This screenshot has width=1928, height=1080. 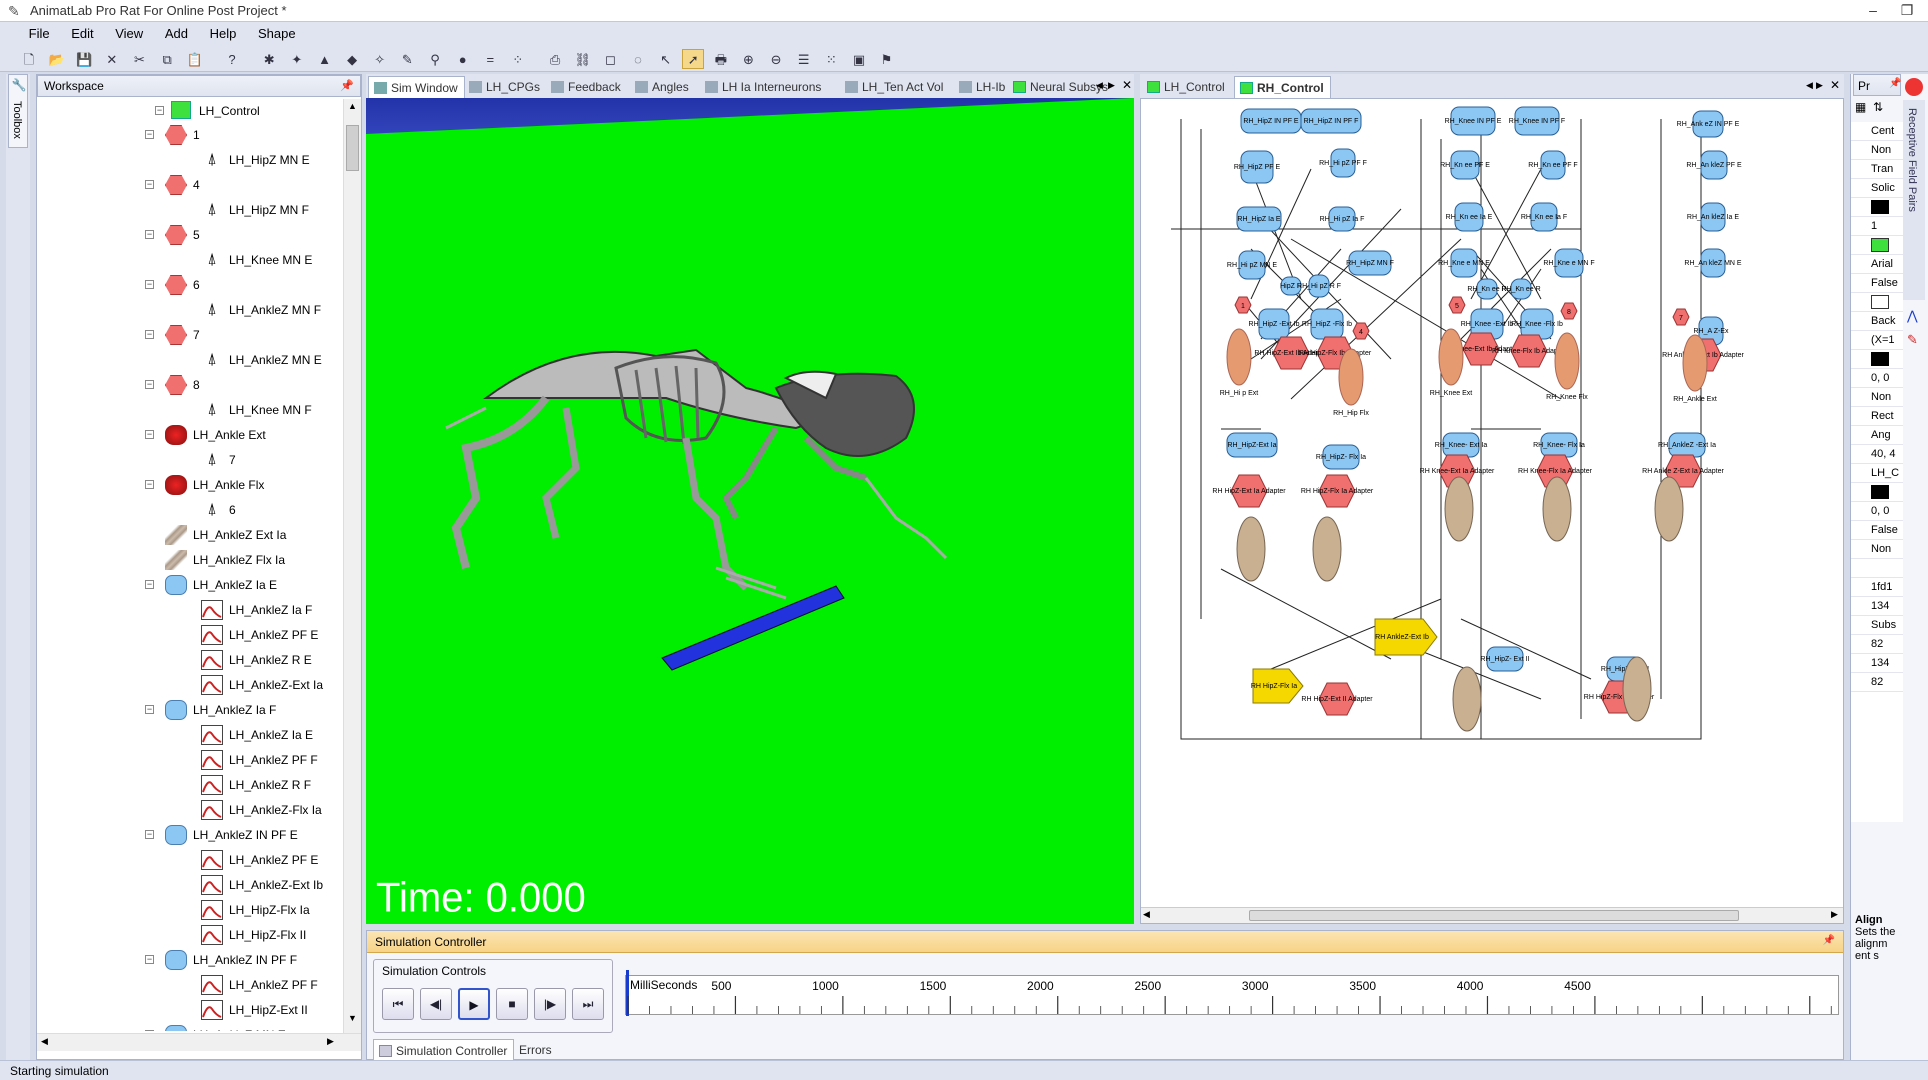 I want to click on property-row: Subs, so click(x=1877, y=625).